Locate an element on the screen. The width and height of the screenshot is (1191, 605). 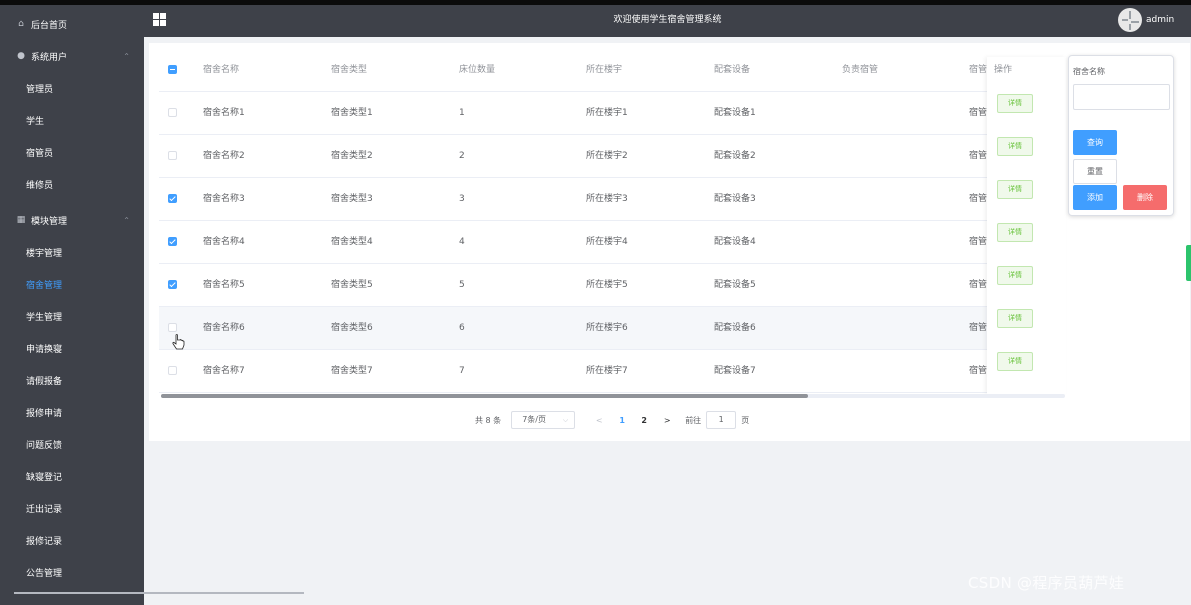
select-all-checkbox is located at coordinates (172, 69).